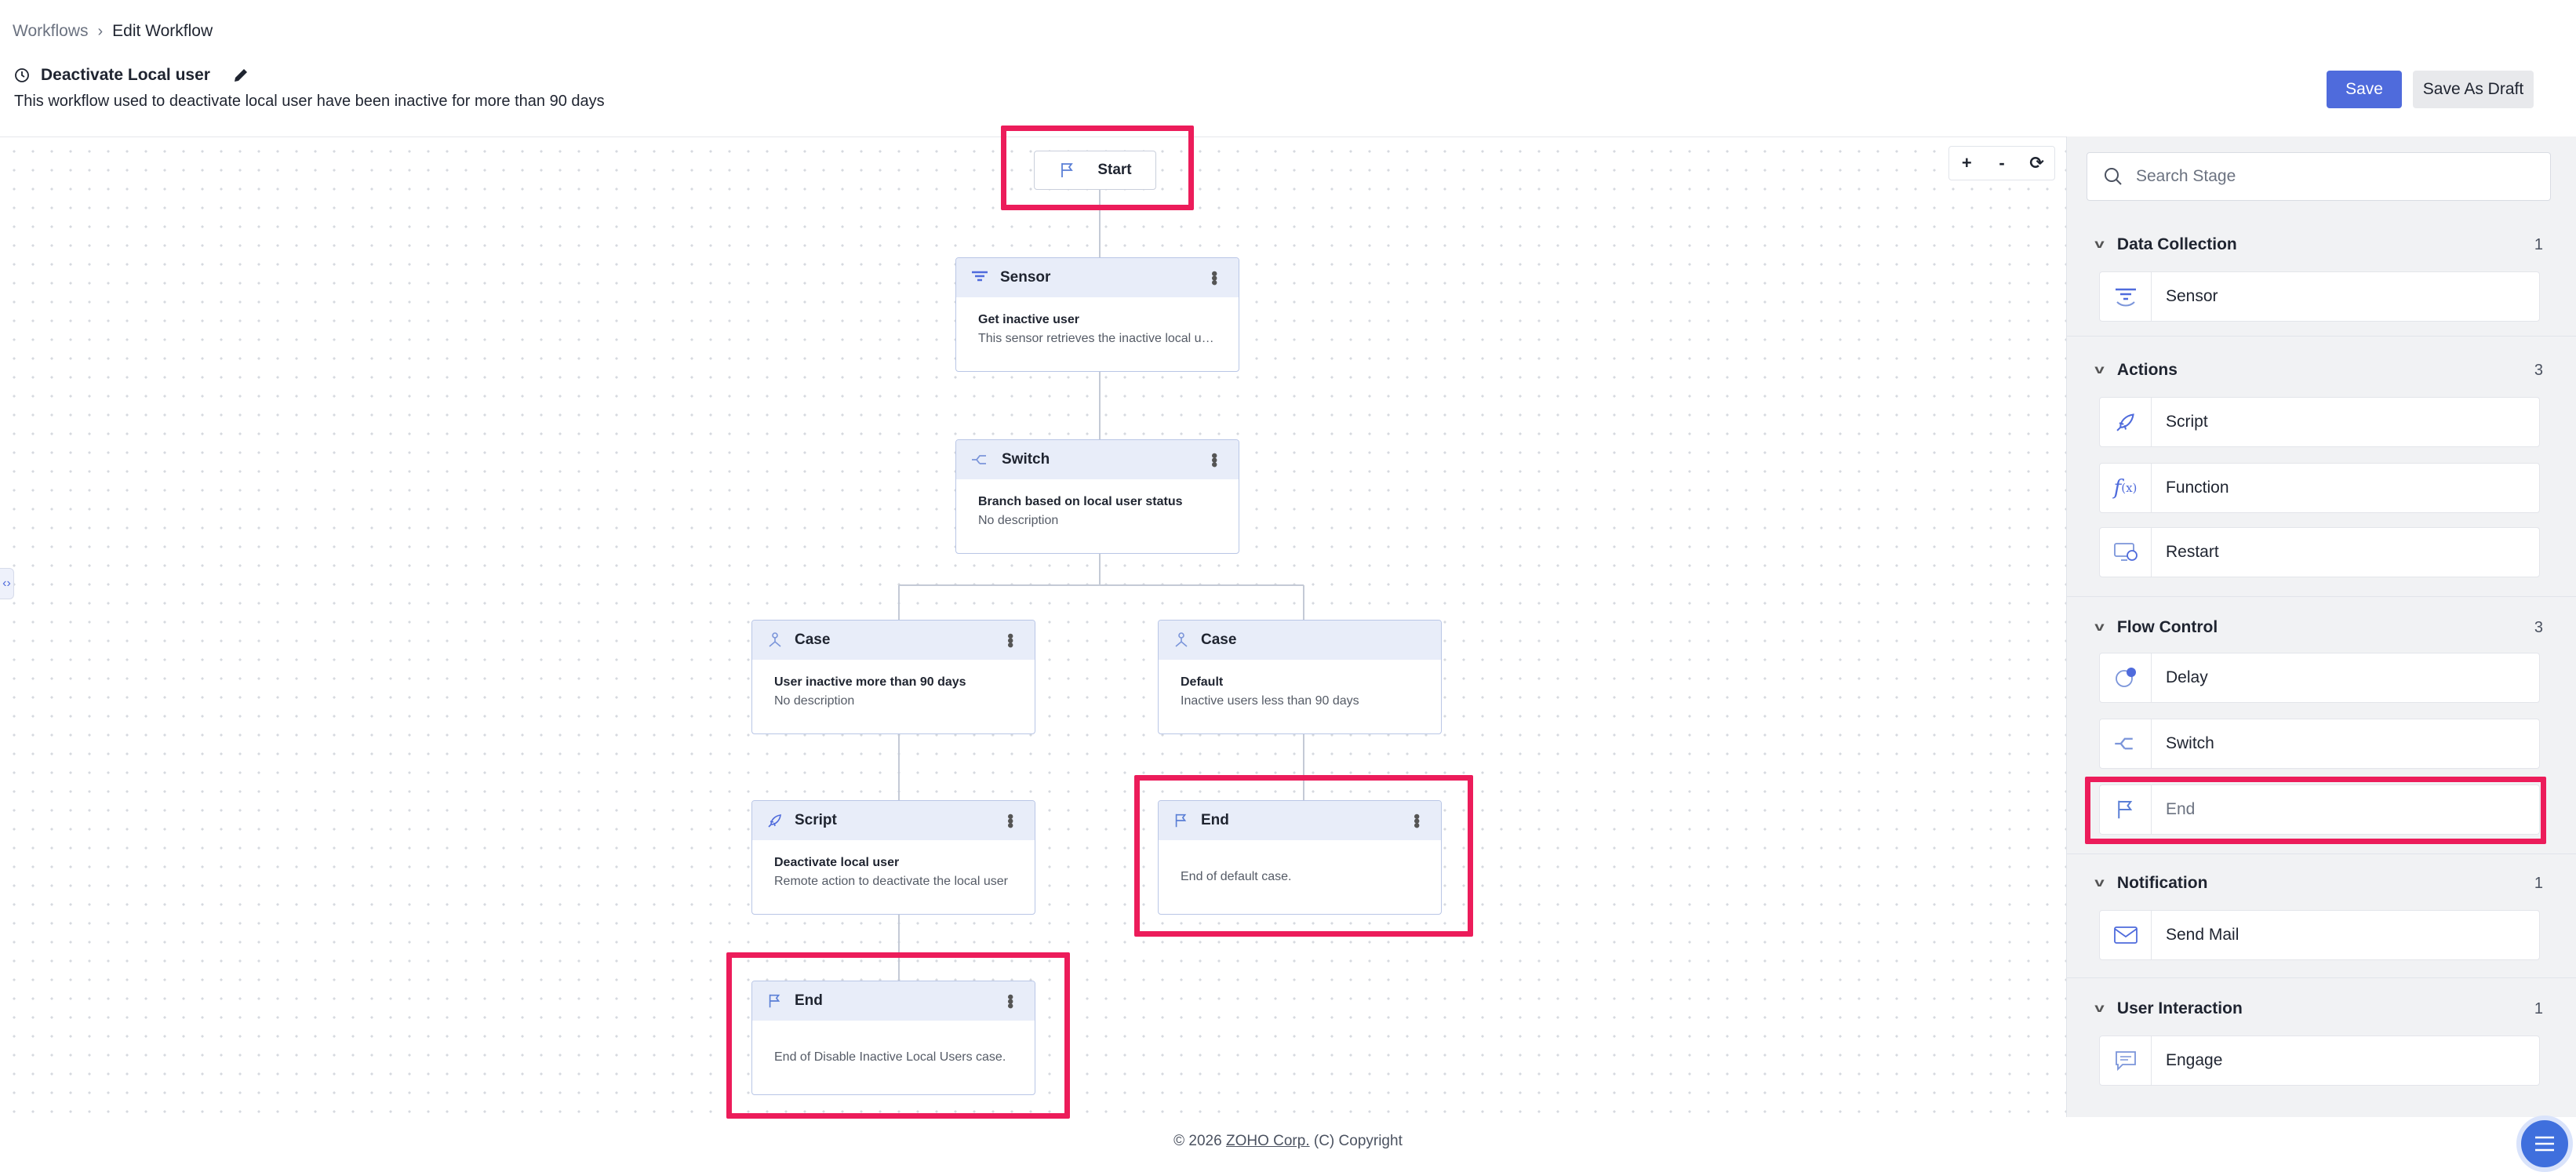 The height and width of the screenshot is (1172, 2576). Describe the element at coordinates (1097, 459) in the screenshot. I see `node-header: Switch •••` at that location.